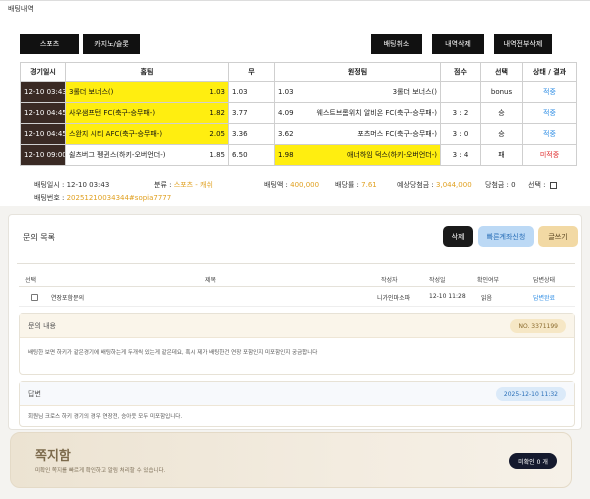 The width and height of the screenshot is (590, 499). What do you see at coordinates (217, 113) in the screenshot?
I see `home-odds: 1.82` at bounding box center [217, 113].